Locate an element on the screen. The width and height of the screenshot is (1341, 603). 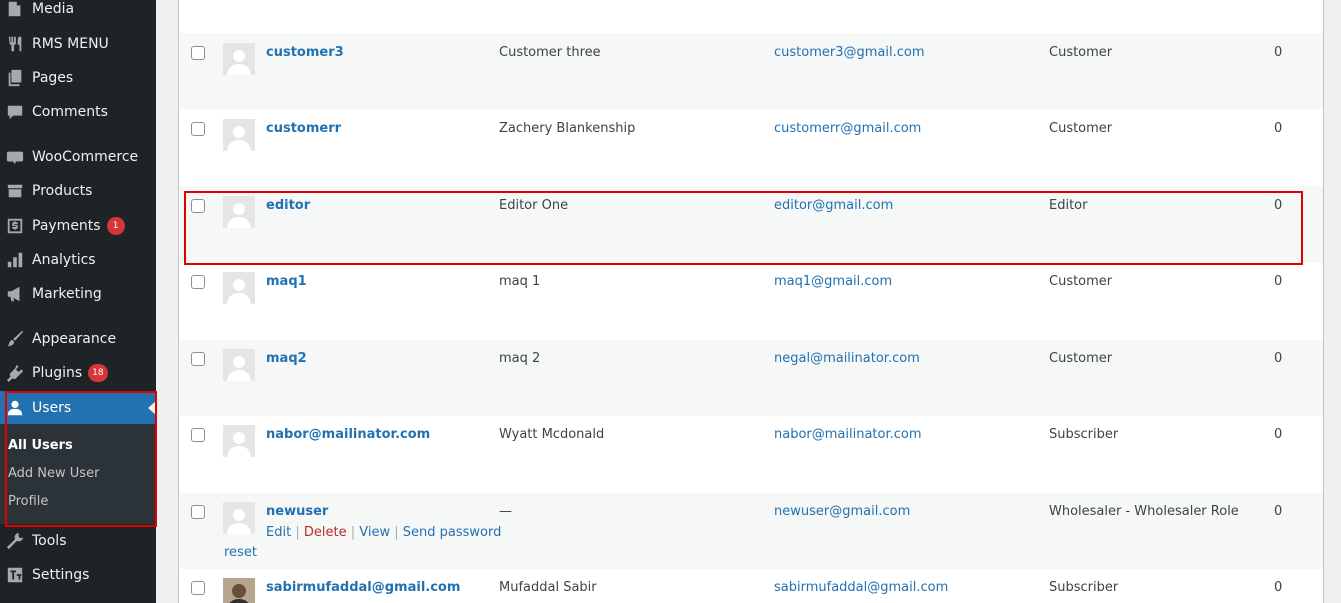
payments-count-badge: 1 is located at coordinates (115, 226).